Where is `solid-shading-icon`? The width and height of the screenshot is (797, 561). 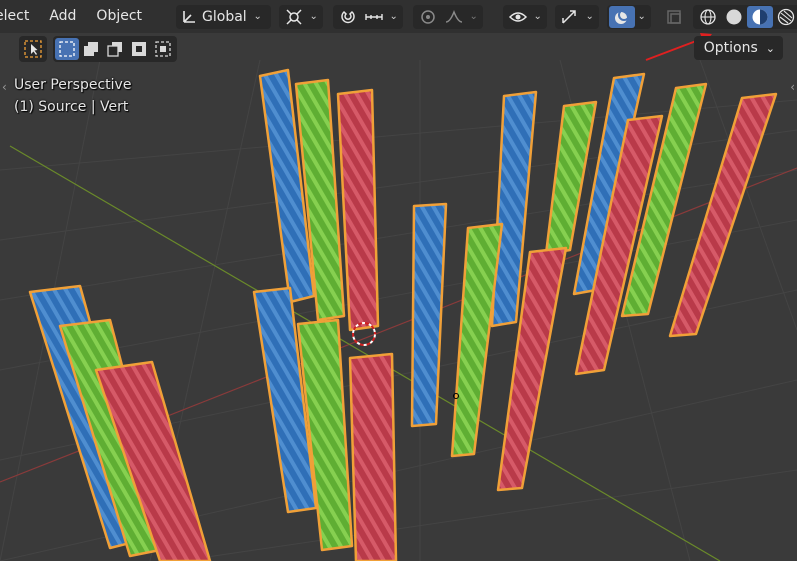
solid-shading-icon is located at coordinates (734, 17).